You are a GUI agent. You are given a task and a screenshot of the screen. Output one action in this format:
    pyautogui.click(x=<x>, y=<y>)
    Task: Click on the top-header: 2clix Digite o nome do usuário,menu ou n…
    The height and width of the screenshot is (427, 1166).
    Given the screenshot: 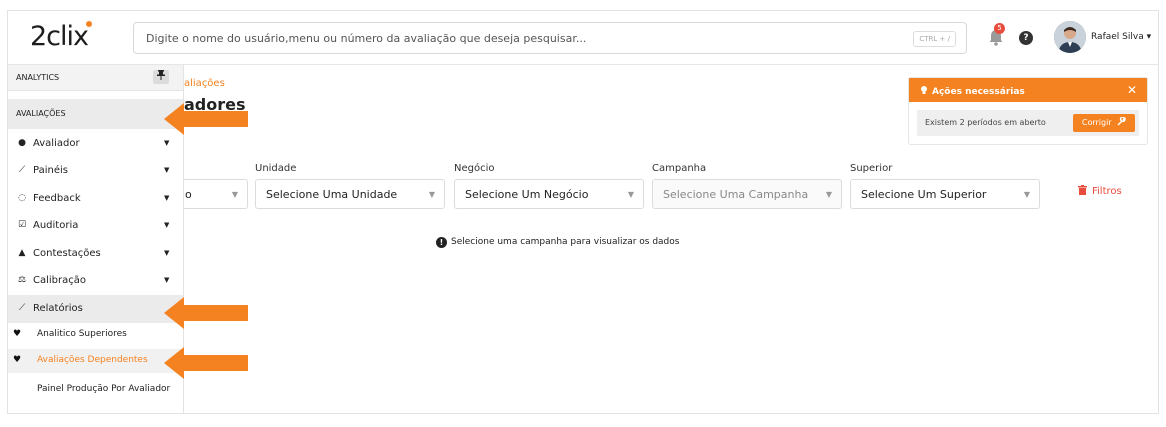 What is the action you would take?
    pyautogui.click(x=583, y=38)
    